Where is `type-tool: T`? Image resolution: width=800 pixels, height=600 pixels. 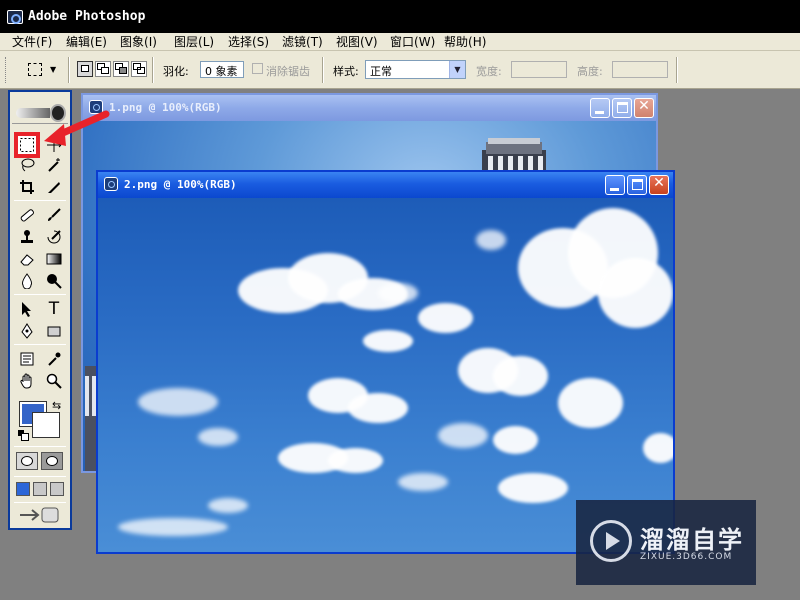
type-tool: T is located at coordinates (54, 309).